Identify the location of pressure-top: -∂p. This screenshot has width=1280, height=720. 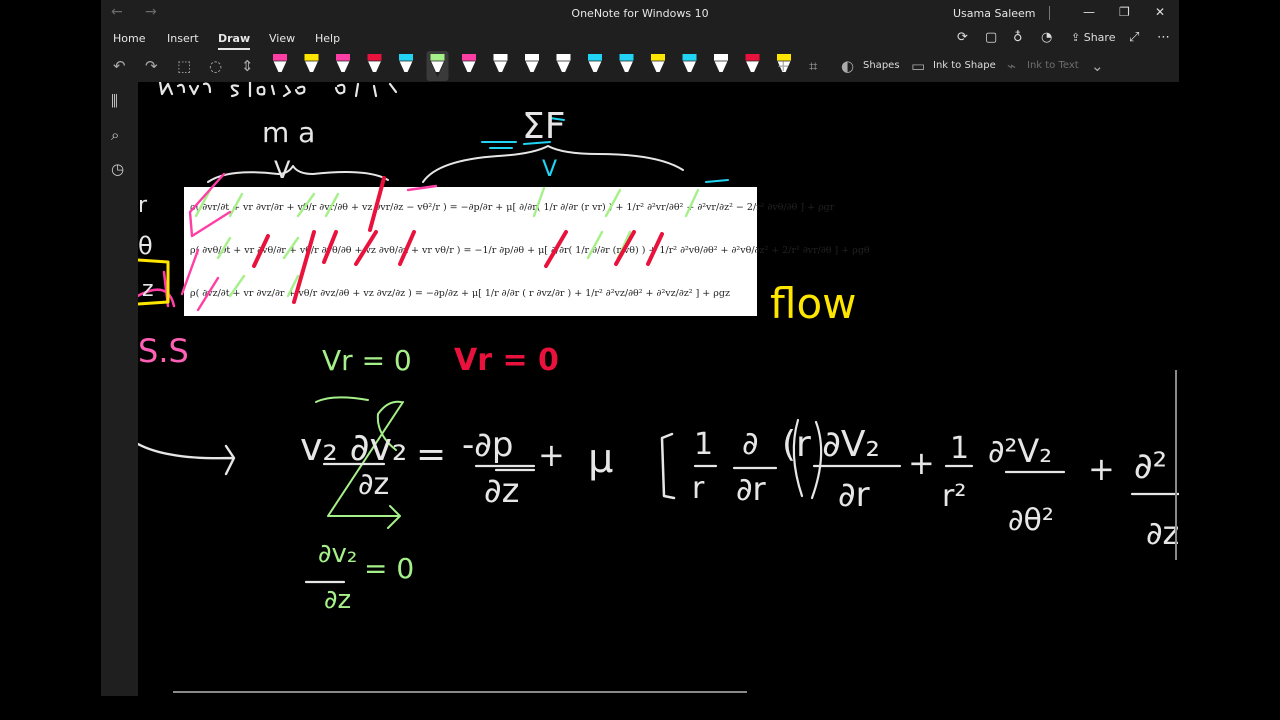
(487, 445).